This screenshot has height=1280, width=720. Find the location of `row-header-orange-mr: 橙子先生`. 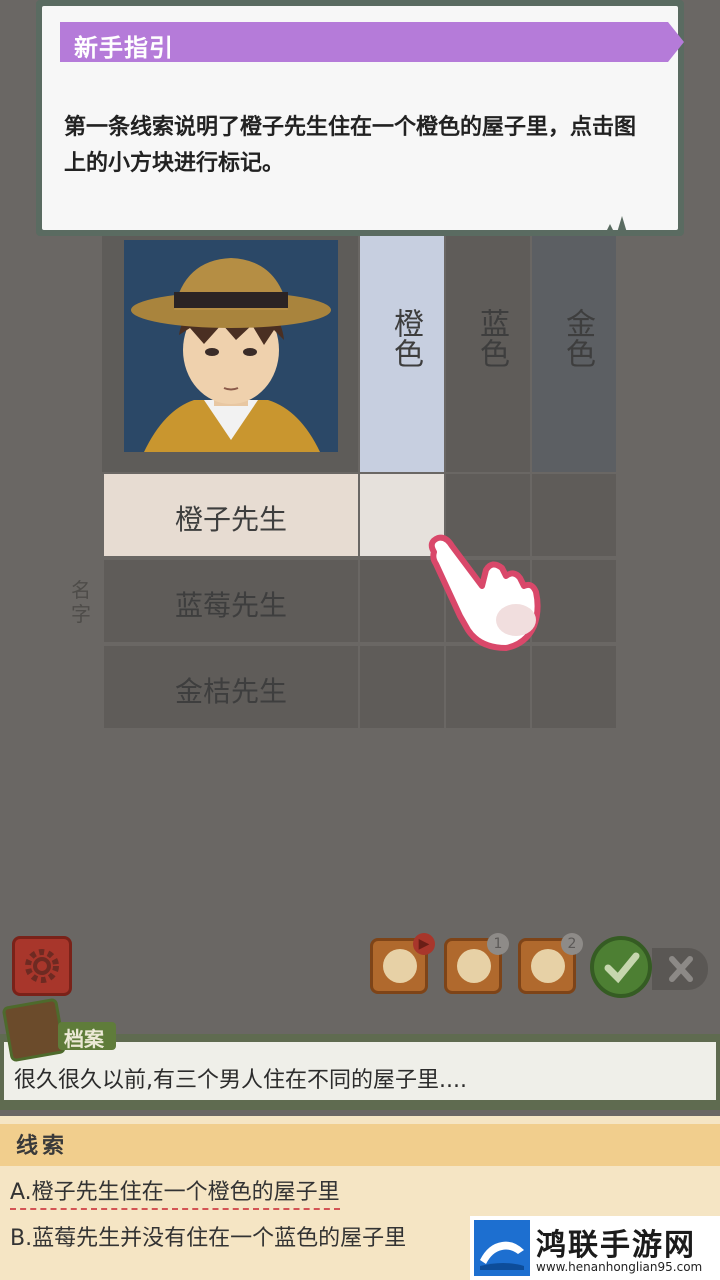

row-header-orange-mr: 橙子先生 is located at coordinates (231, 515).